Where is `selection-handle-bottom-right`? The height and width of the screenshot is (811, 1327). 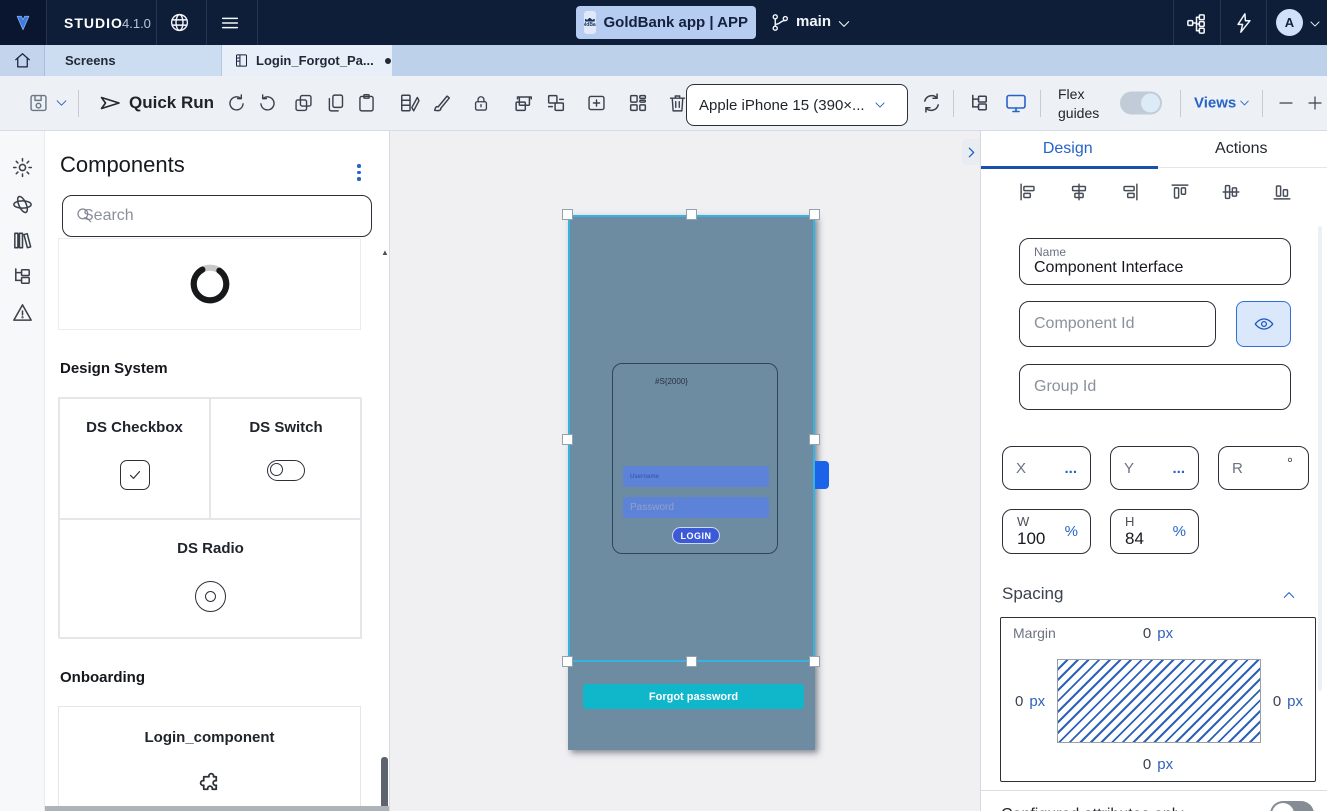 selection-handle-bottom-right is located at coordinates (814, 661).